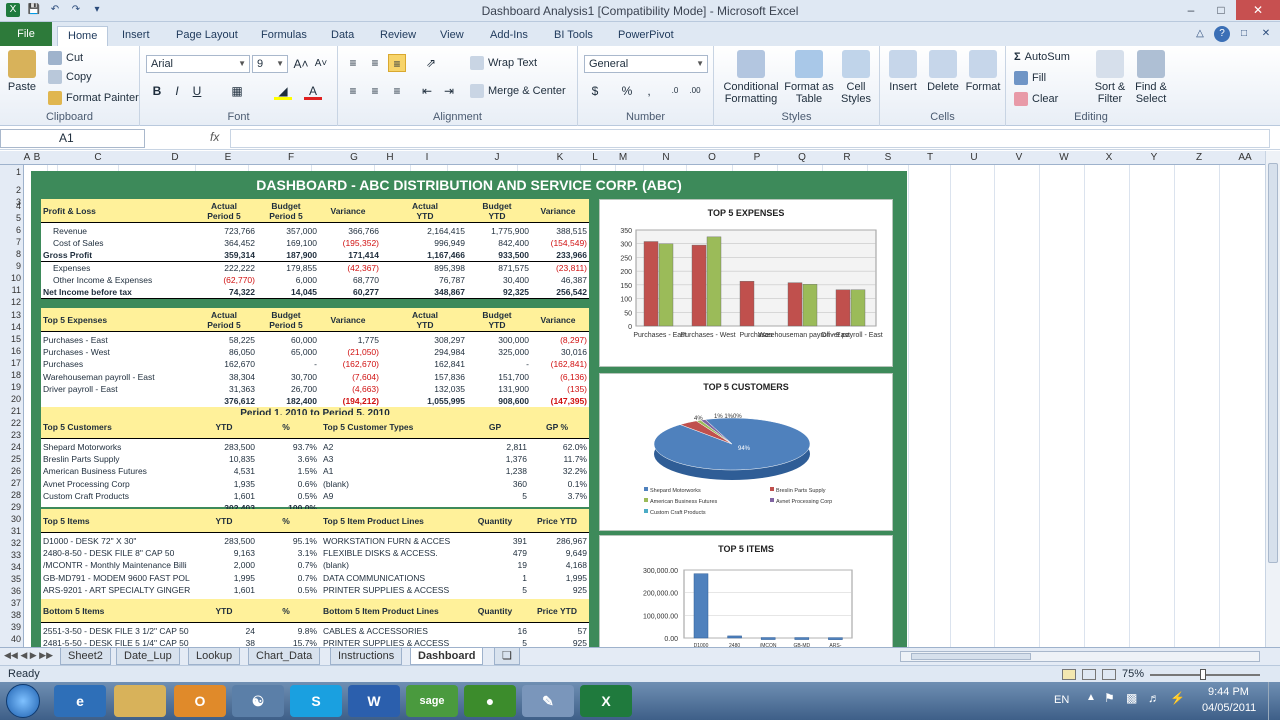  I want to click on tab-view: View, so click(452, 36).